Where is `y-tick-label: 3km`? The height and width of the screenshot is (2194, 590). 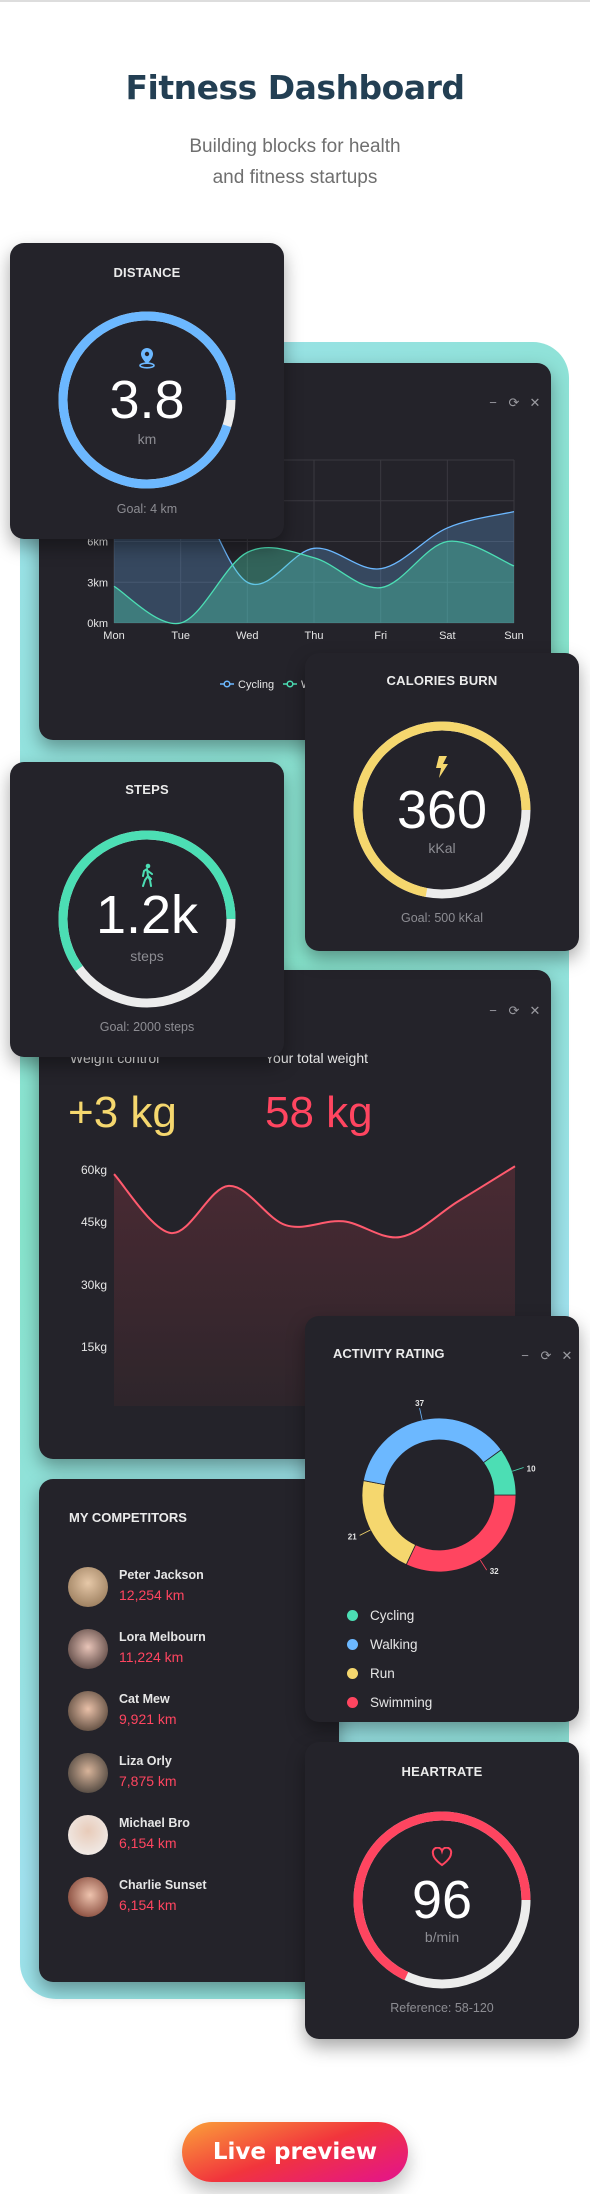
y-tick-label: 3km is located at coordinates (97, 583).